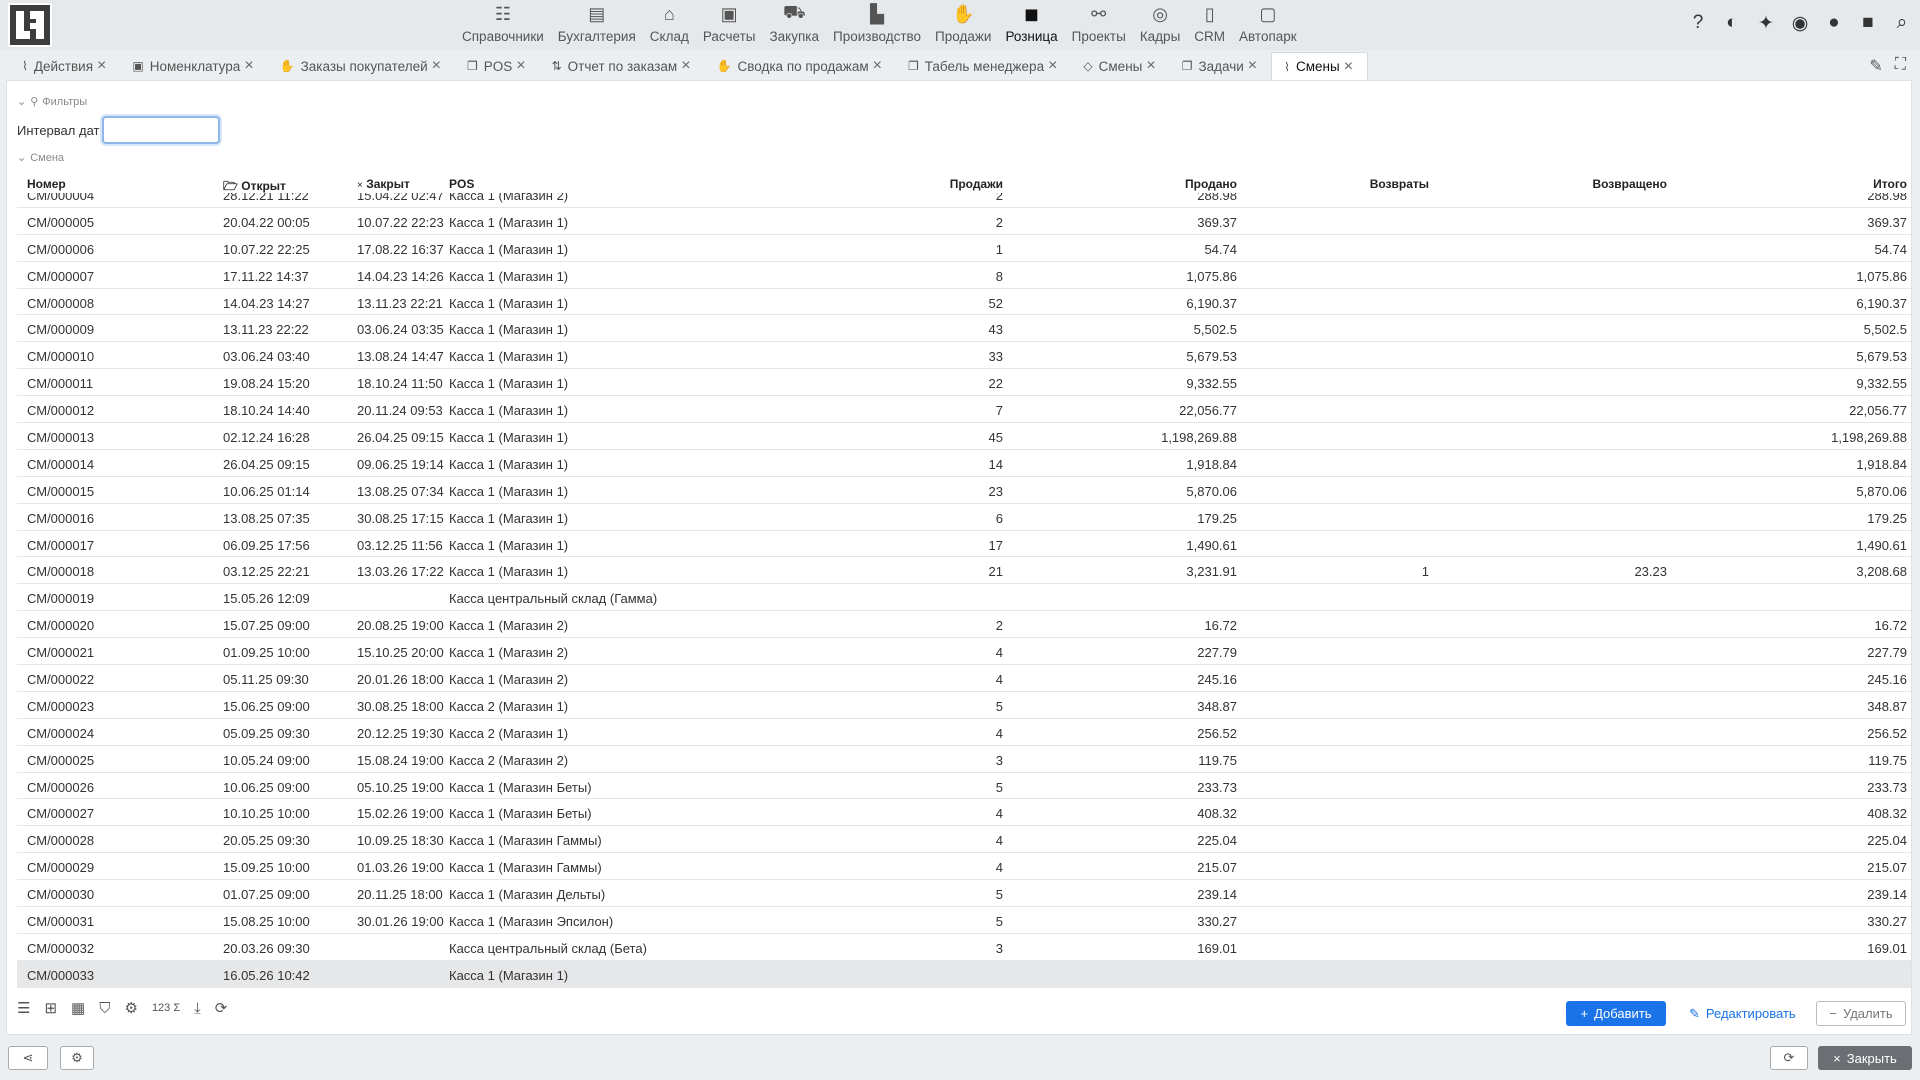 The image size is (1920, 1080). Describe the element at coordinates (800, 66) in the screenshot. I see `tab-5: ✋ Сводка по продажам ×` at that location.